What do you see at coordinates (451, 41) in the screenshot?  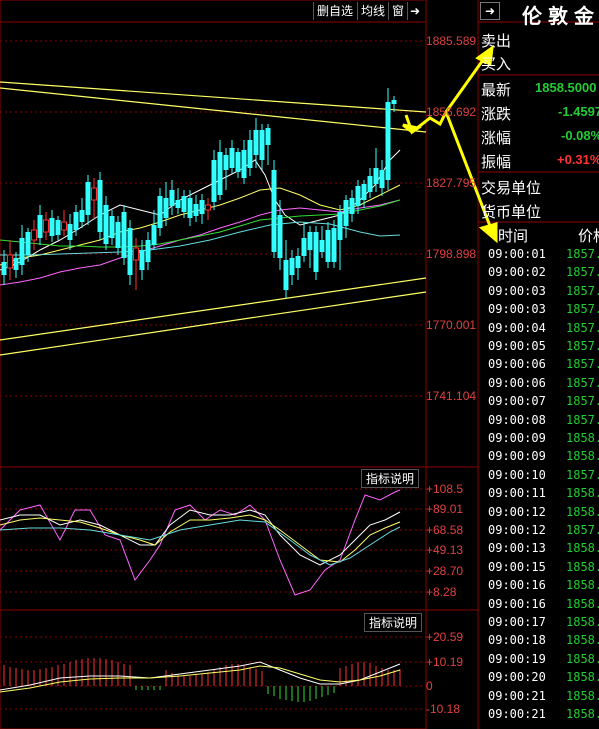 I see `y-axis-label: 1885.589` at bounding box center [451, 41].